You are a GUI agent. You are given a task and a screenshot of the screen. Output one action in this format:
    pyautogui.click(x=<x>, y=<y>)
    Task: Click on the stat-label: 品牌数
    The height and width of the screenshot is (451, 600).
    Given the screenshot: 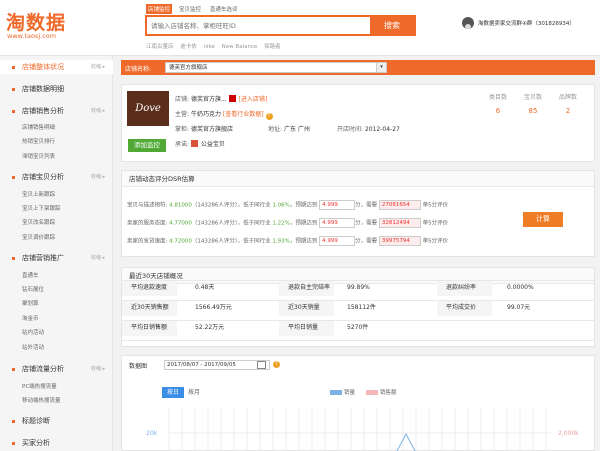 What is the action you would take?
    pyautogui.click(x=567, y=97)
    